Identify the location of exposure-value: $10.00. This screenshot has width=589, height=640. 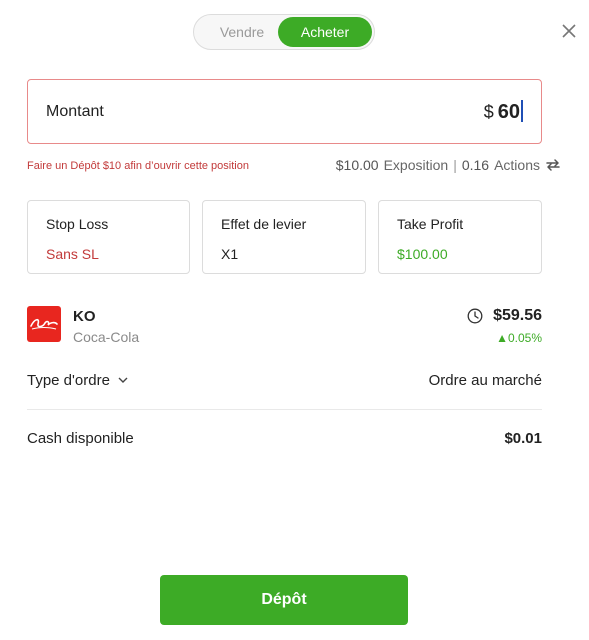
(357, 165).